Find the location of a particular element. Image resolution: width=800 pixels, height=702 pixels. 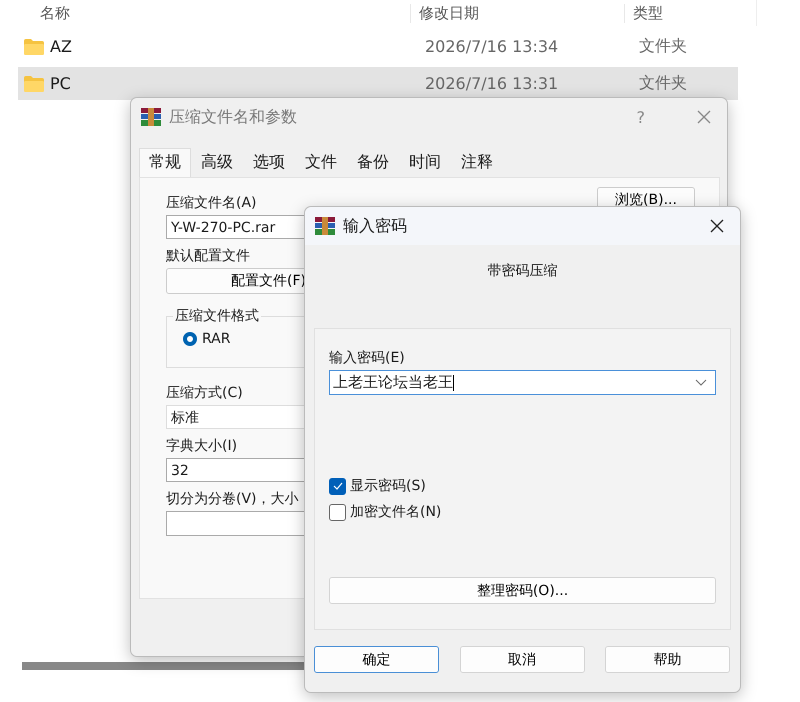

dialog-button: 取消 is located at coordinates (522, 659).